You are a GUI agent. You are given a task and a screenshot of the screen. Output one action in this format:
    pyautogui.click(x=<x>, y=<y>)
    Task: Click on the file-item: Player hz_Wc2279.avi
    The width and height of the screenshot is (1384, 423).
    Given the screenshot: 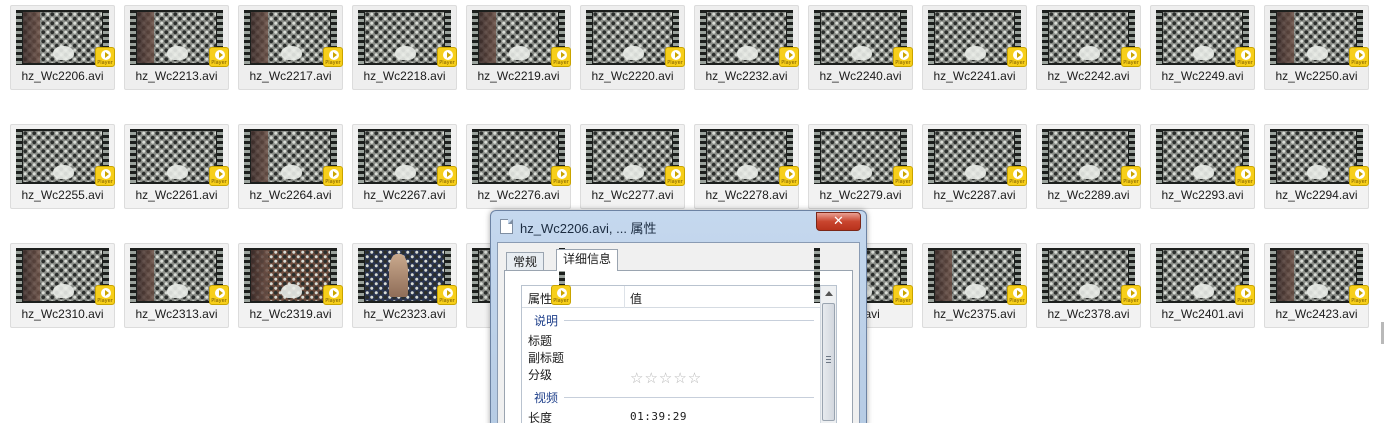 What is the action you would take?
    pyautogui.click(x=860, y=166)
    